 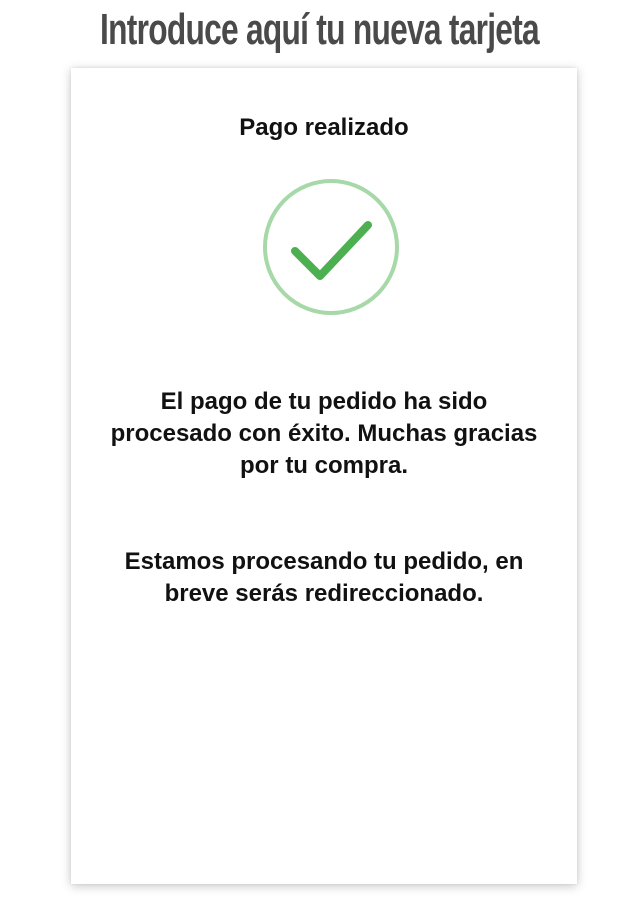 What do you see at coordinates (320, 29) in the screenshot?
I see `page-title: Introduce aquí tu nueva tarjeta` at bounding box center [320, 29].